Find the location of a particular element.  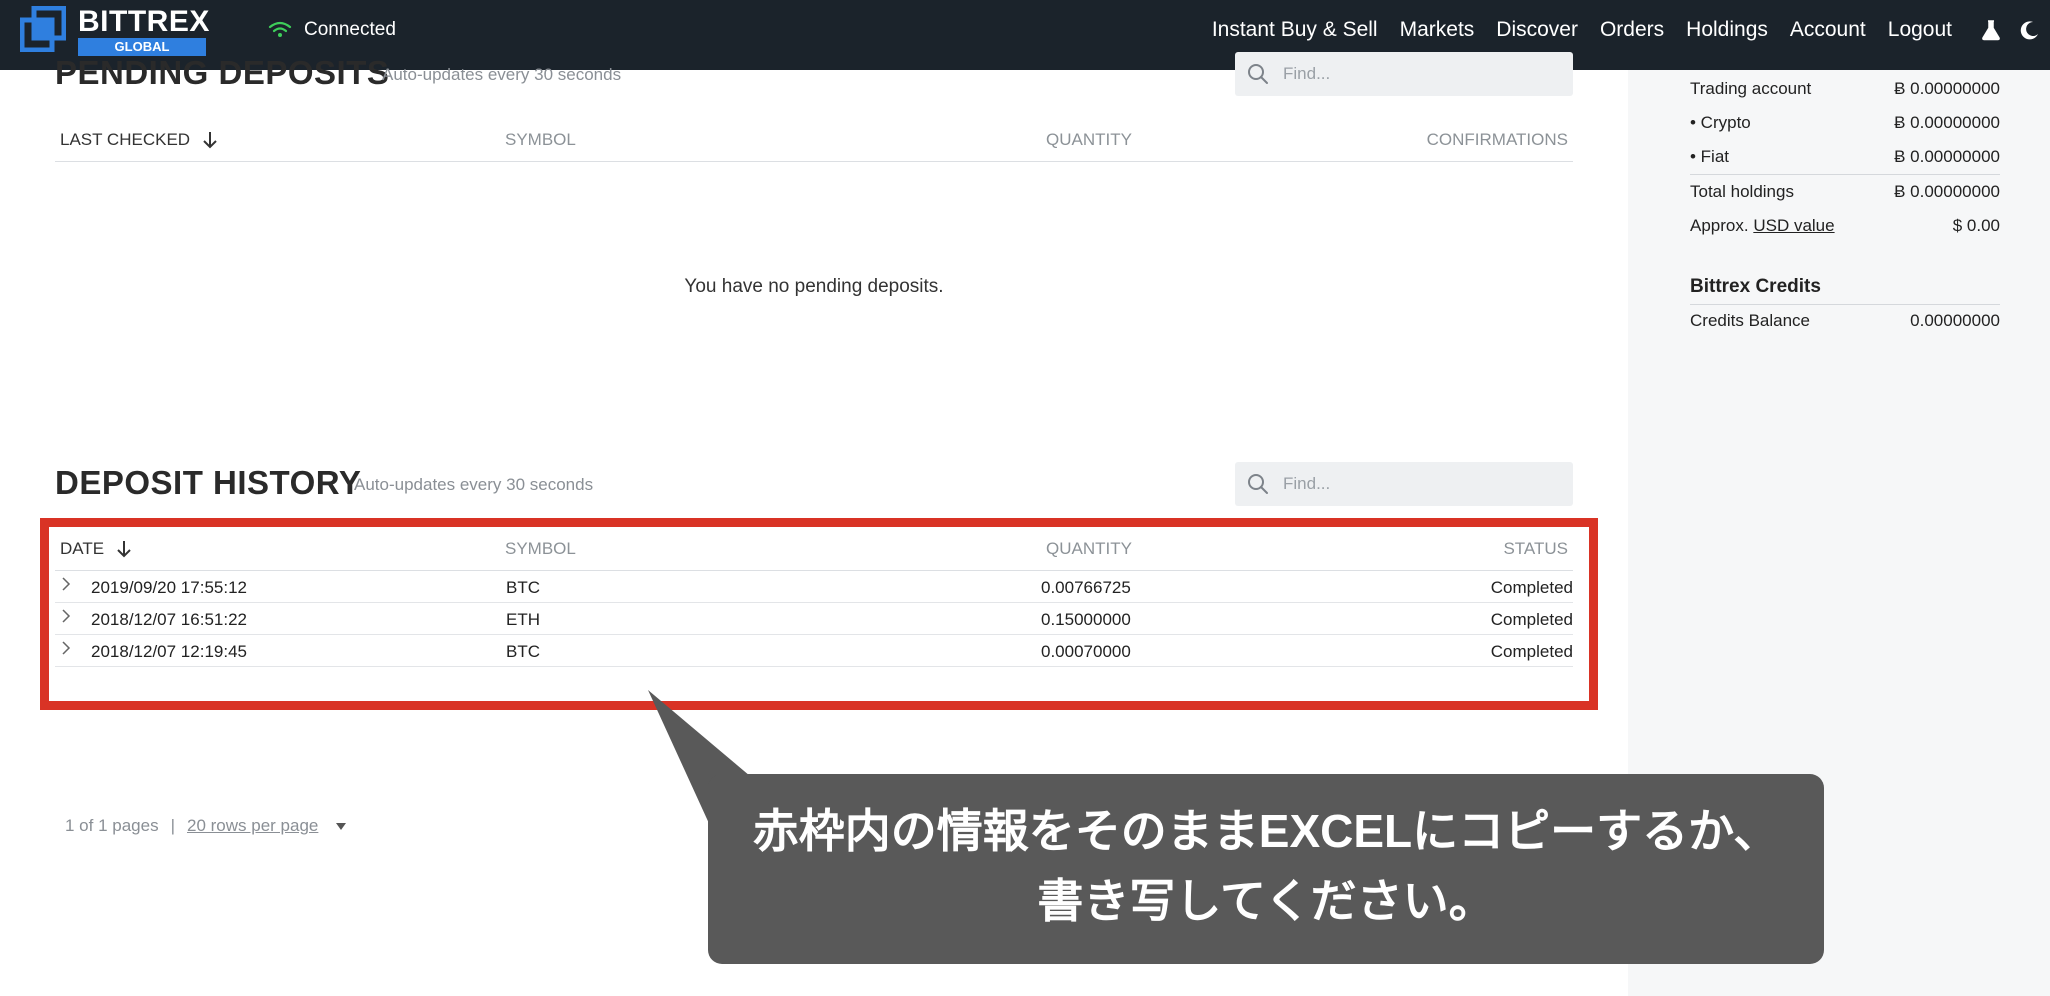

cell-date: 2018/12/07 12:19:45 is located at coordinates (169, 651).